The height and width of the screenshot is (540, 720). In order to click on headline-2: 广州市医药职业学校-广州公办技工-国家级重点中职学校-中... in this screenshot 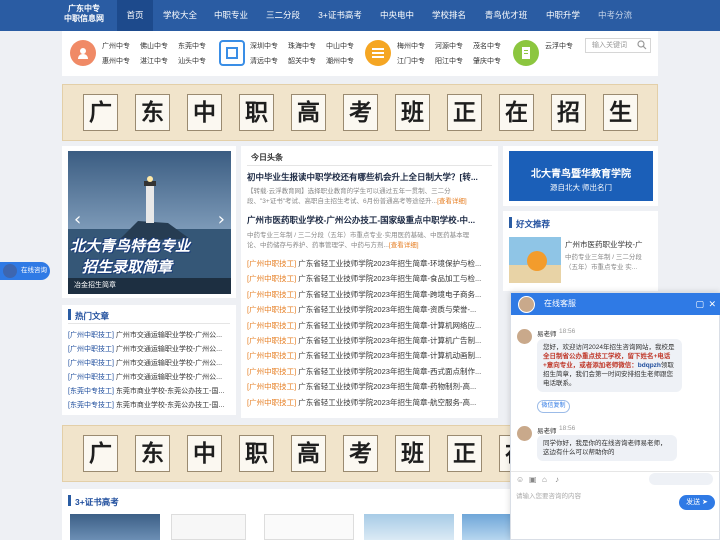, I will do `click(370, 220)`.